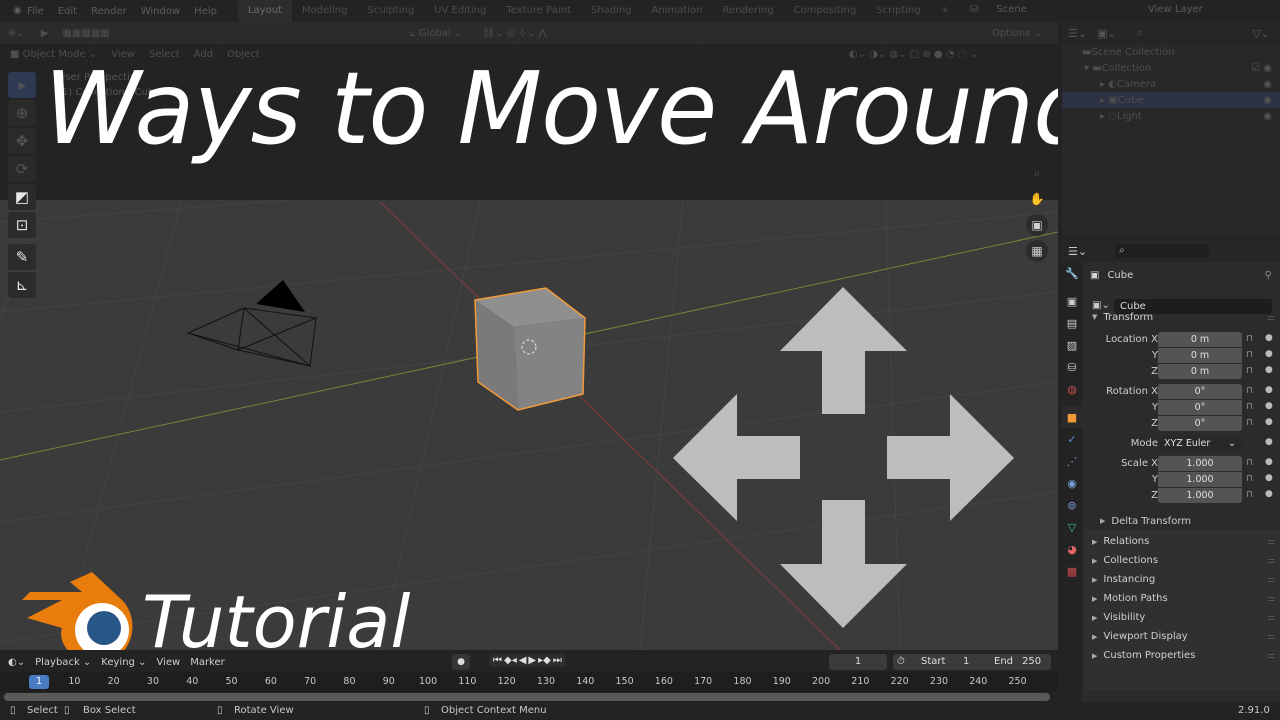  I want to click on tab-modeling: Modeling, so click(325, 11).